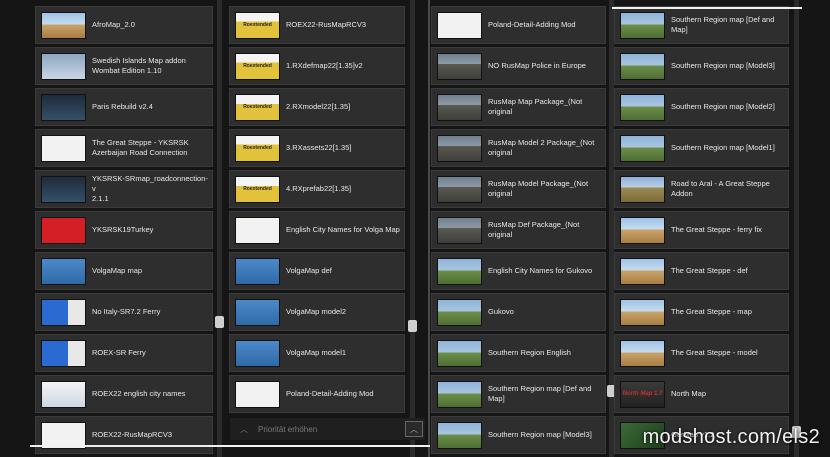 The width and height of the screenshot is (830, 457). I want to click on mod-list-item: Southern Region English, so click(518, 353).